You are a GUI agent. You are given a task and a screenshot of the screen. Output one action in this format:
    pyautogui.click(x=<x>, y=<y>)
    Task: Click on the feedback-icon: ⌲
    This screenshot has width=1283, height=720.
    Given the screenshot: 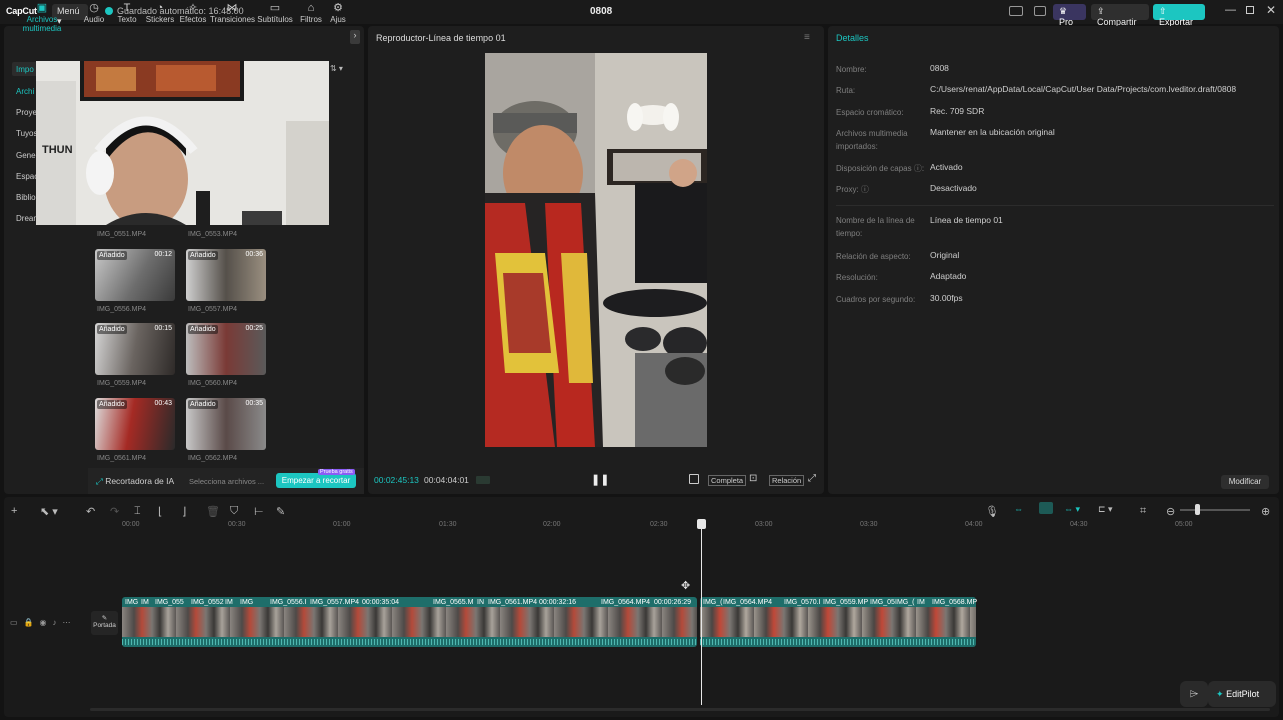 What is the action you would take?
    pyautogui.click(x=1194, y=694)
    